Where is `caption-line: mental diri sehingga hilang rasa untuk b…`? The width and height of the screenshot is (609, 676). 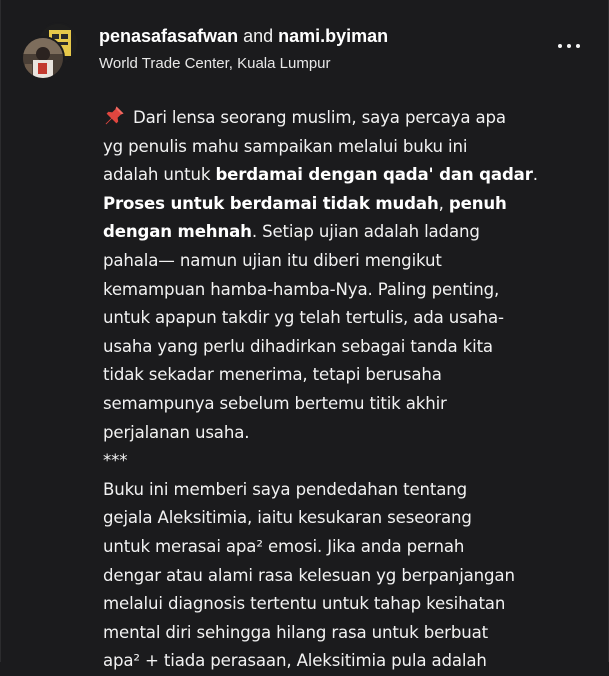 caption-line: mental diri sehingga hilang rasa untuk b… is located at coordinates (295, 632).